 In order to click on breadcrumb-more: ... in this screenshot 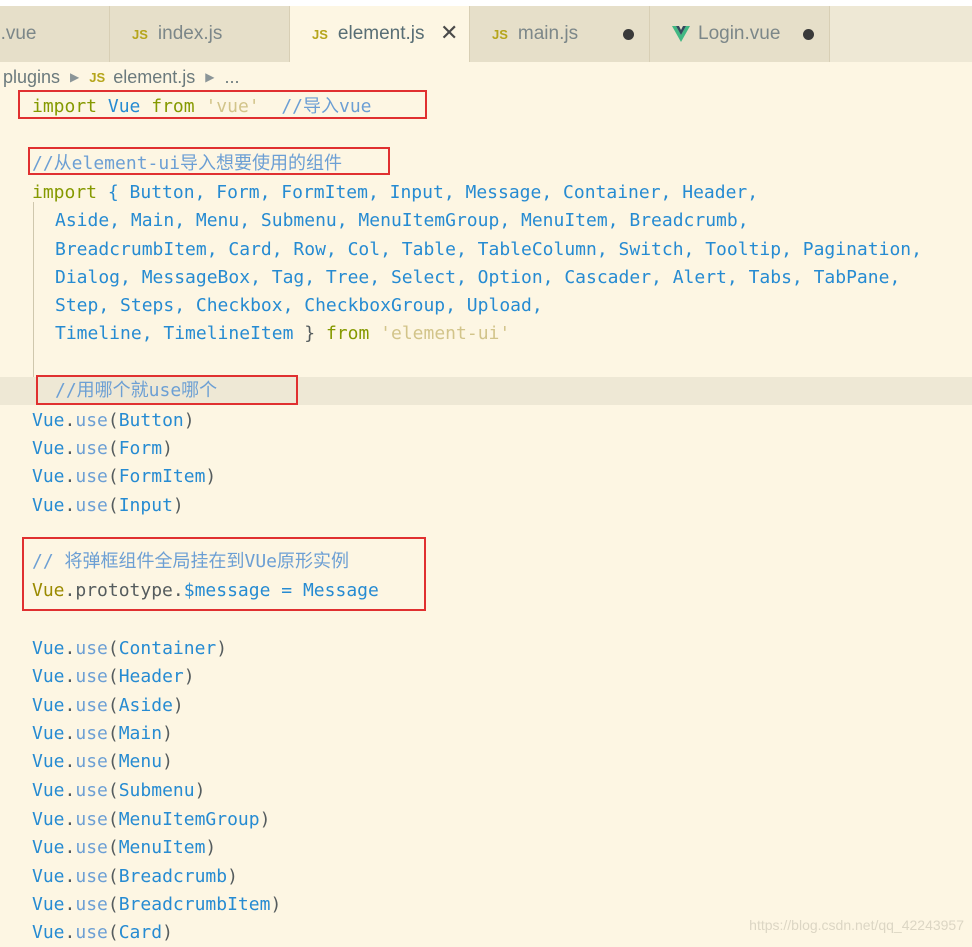, I will do `click(231, 77)`.